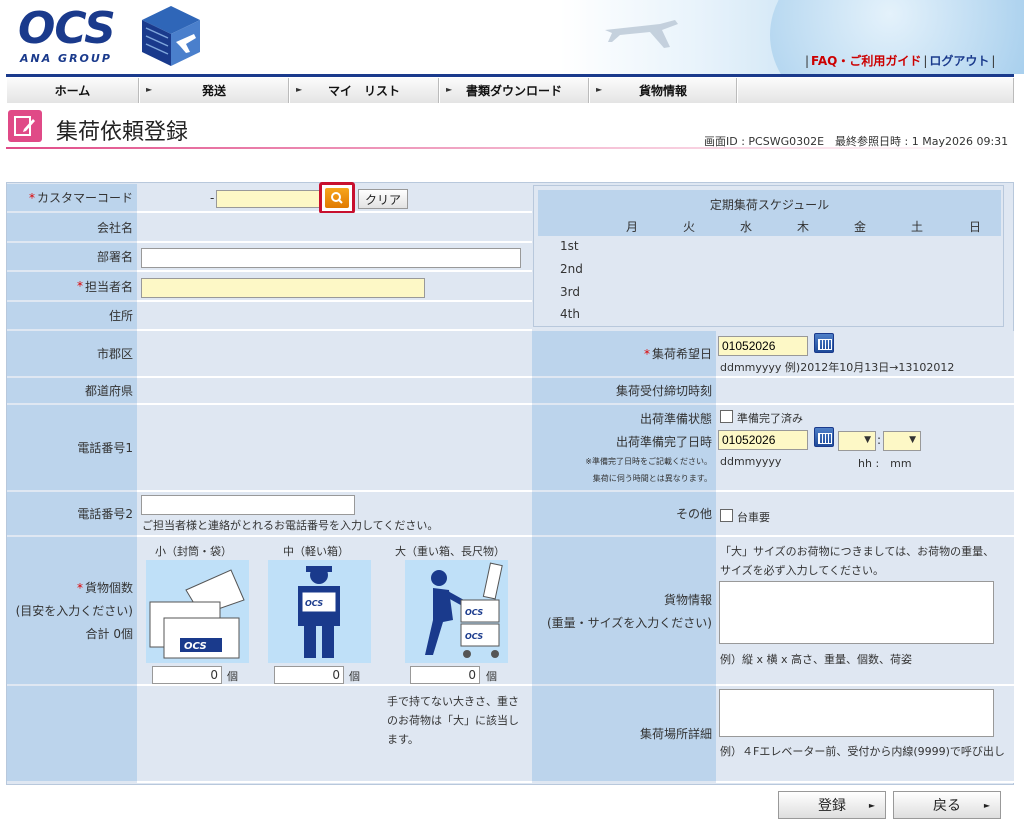 The image size is (1024, 821). I want to click on airplane-graphic, so click(641, 34).